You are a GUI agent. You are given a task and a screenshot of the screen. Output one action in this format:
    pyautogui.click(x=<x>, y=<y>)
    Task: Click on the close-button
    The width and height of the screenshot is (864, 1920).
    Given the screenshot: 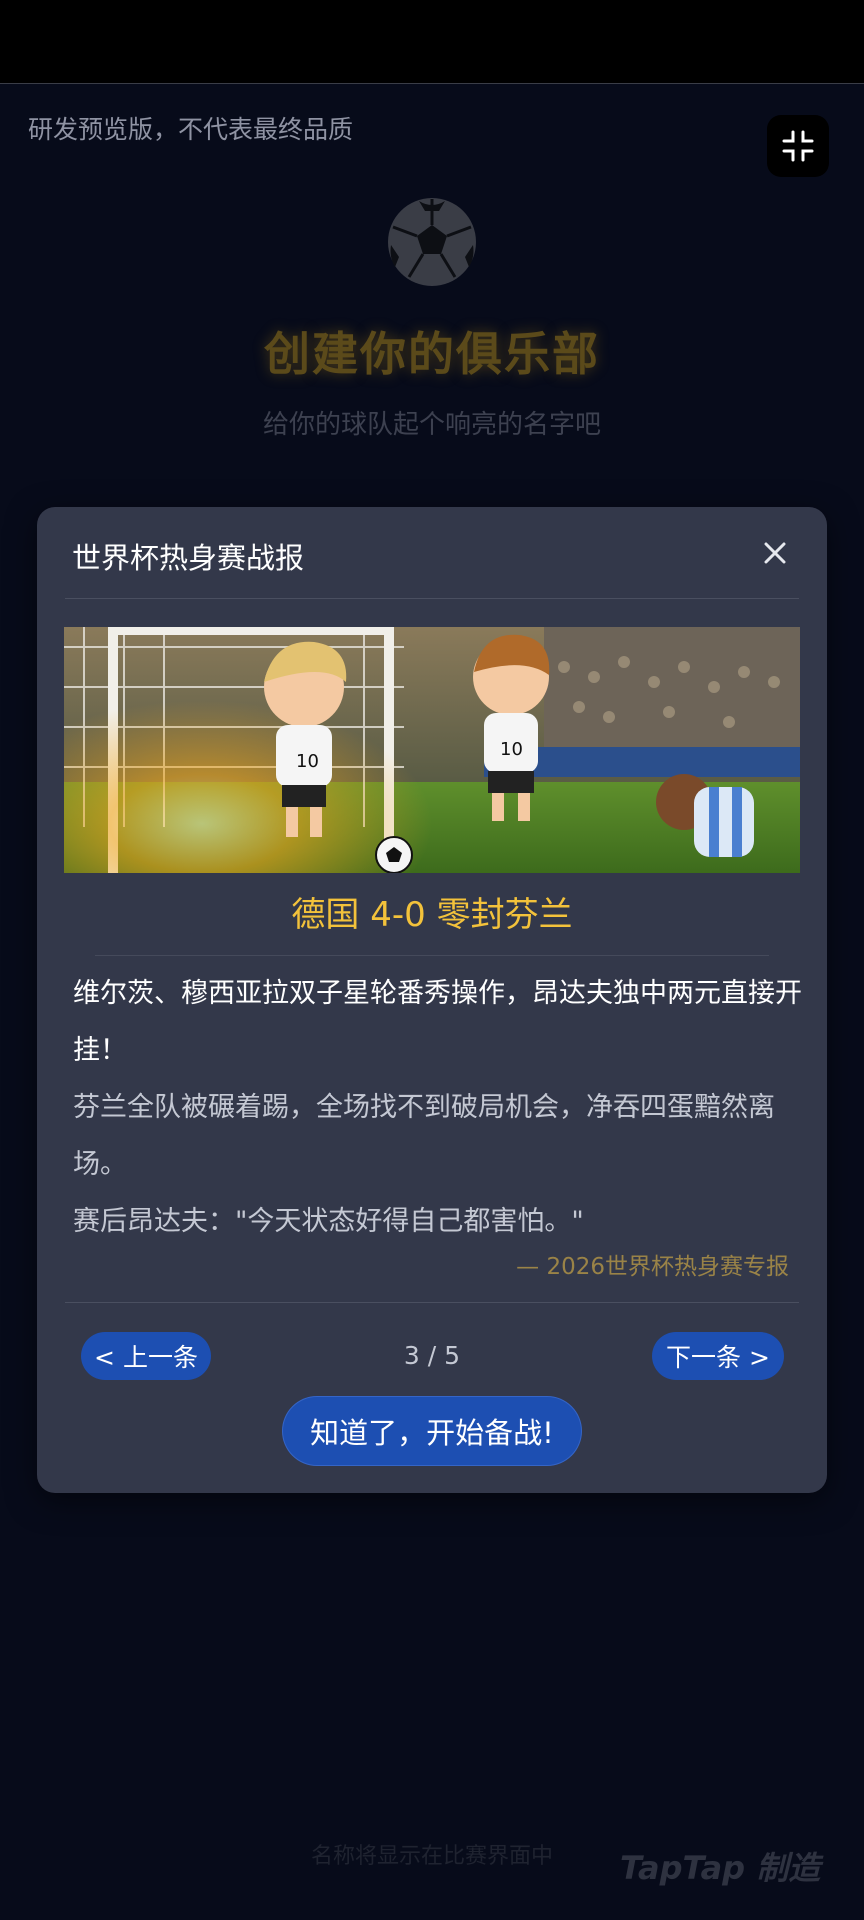 What is the action you would take?
    pyautogui.click(x=775, y=553)
    